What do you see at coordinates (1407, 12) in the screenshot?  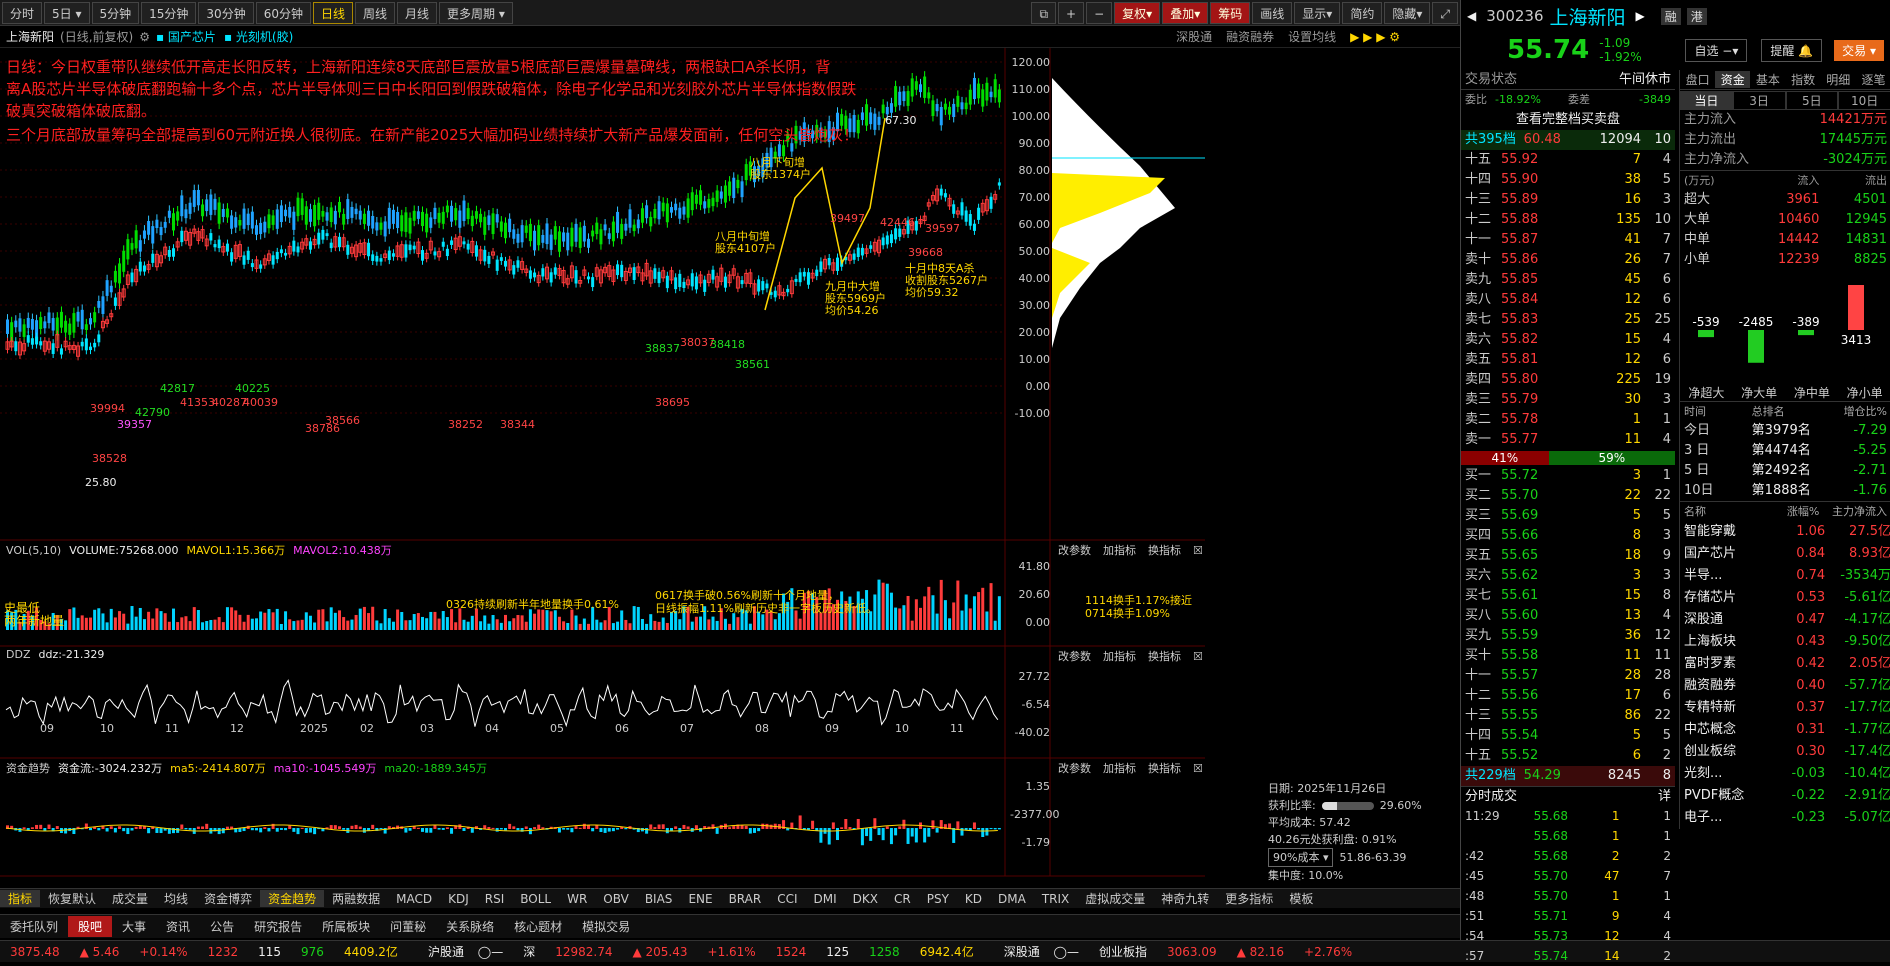 I see `hide-button: 隐藏▾` at bounding box center [1407, 12].